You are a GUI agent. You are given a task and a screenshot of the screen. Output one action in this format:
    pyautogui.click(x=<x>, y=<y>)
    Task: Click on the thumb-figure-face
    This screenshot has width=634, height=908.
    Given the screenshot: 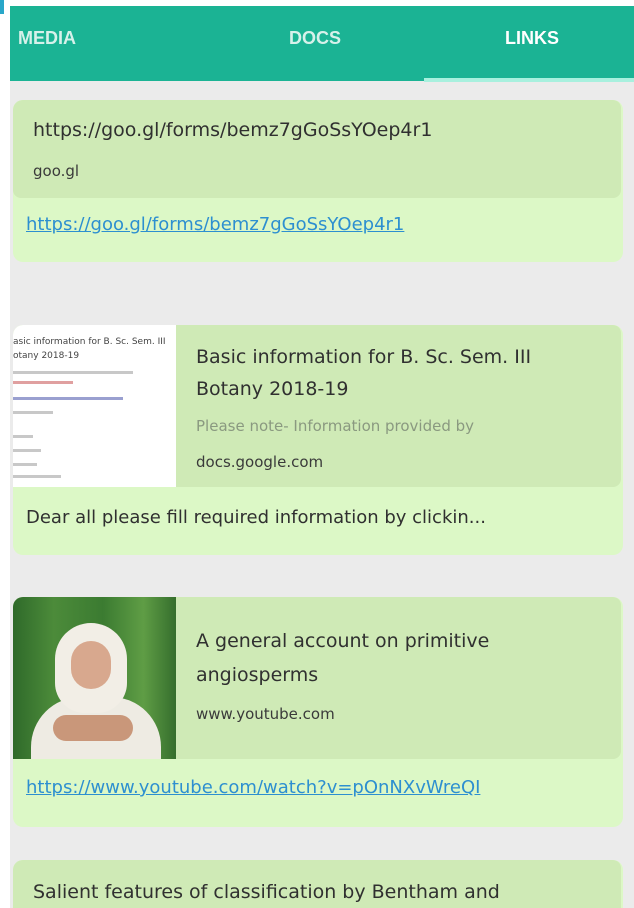 What is the action you would take?
    pyautogui.click(x=91, y=665)
    